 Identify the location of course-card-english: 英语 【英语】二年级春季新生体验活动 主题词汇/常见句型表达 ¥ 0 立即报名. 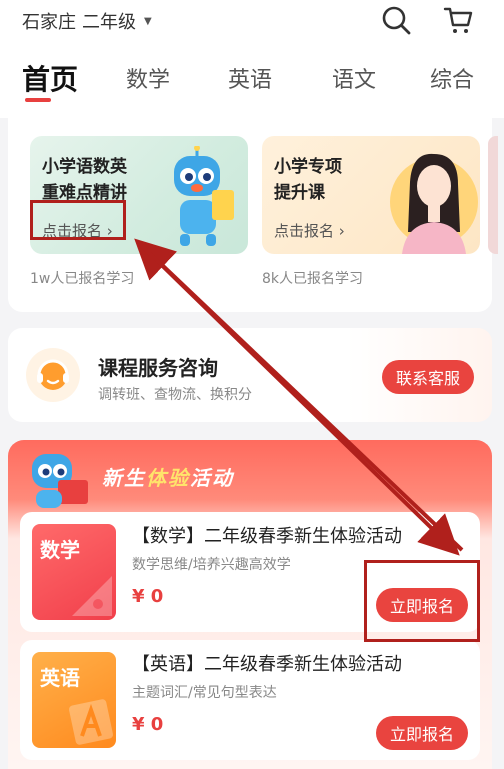
(250, 700).